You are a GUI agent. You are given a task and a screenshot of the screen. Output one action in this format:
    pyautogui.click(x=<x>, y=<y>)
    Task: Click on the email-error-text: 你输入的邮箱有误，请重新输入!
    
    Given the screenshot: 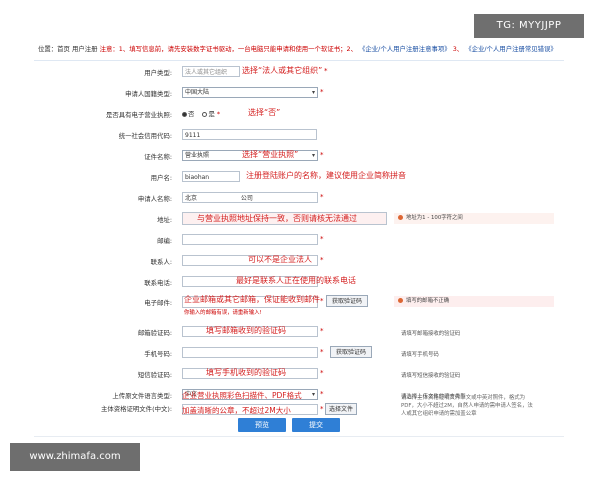 What is the action you would take?
    pyautogui.click(x=223, y=313)
    